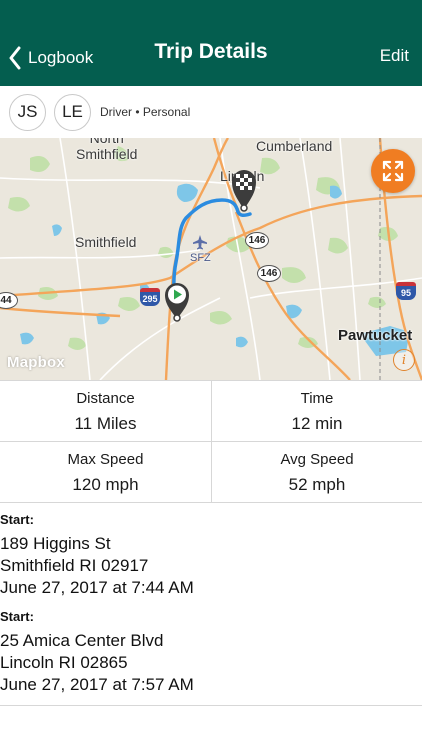  I want to click on stat-distance: Distance 11 Miles, so click(105, 411).